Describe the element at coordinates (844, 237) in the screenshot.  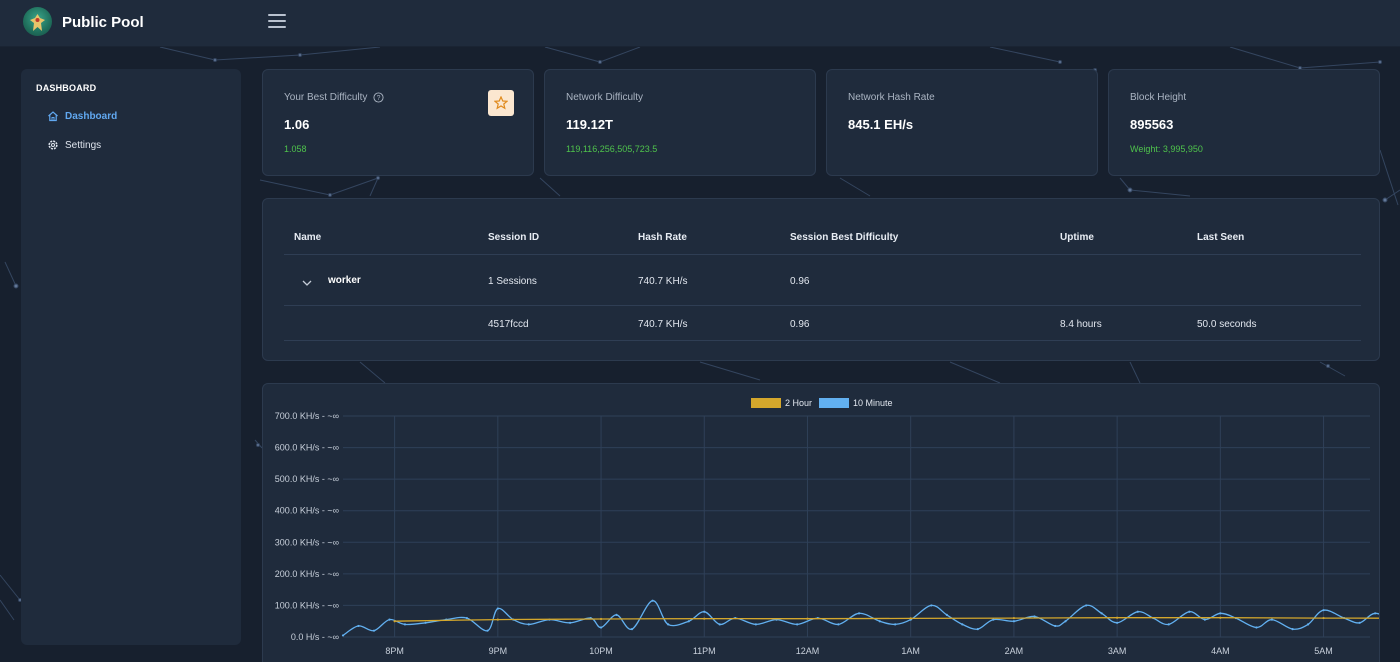
I see `column-header-best-difficulty: Session Best Difficulty` at that location.